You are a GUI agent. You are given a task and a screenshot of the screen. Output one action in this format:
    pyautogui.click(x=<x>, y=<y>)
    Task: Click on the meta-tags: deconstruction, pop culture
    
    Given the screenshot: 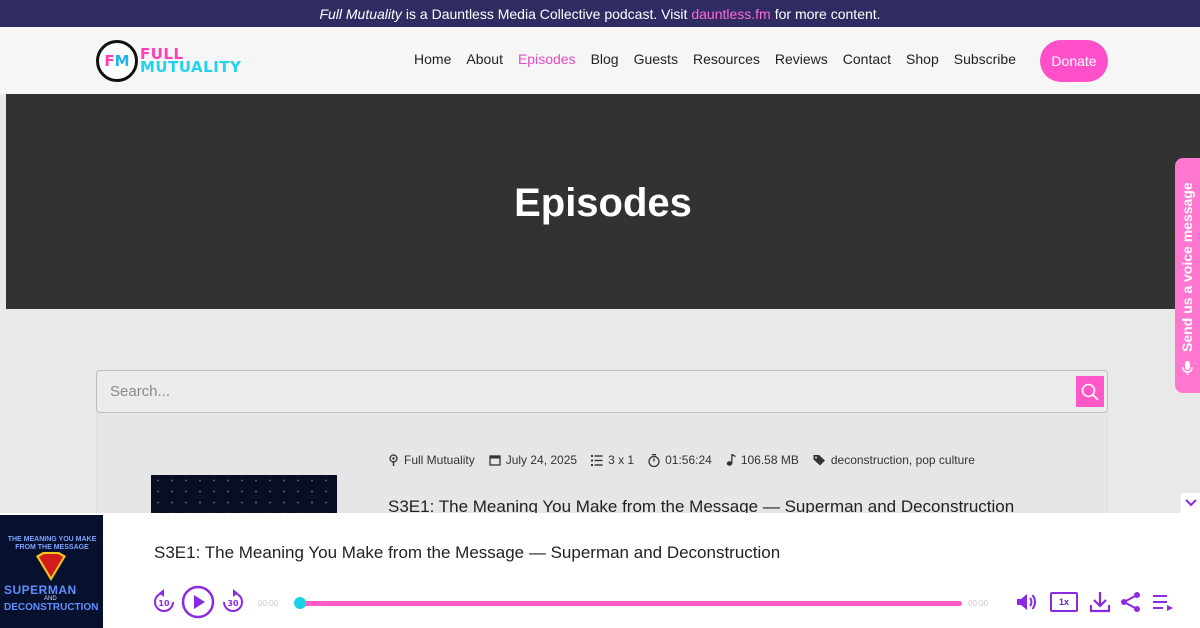 What is the action you would take?
    pyautogui.click(x=894, y=460)
    